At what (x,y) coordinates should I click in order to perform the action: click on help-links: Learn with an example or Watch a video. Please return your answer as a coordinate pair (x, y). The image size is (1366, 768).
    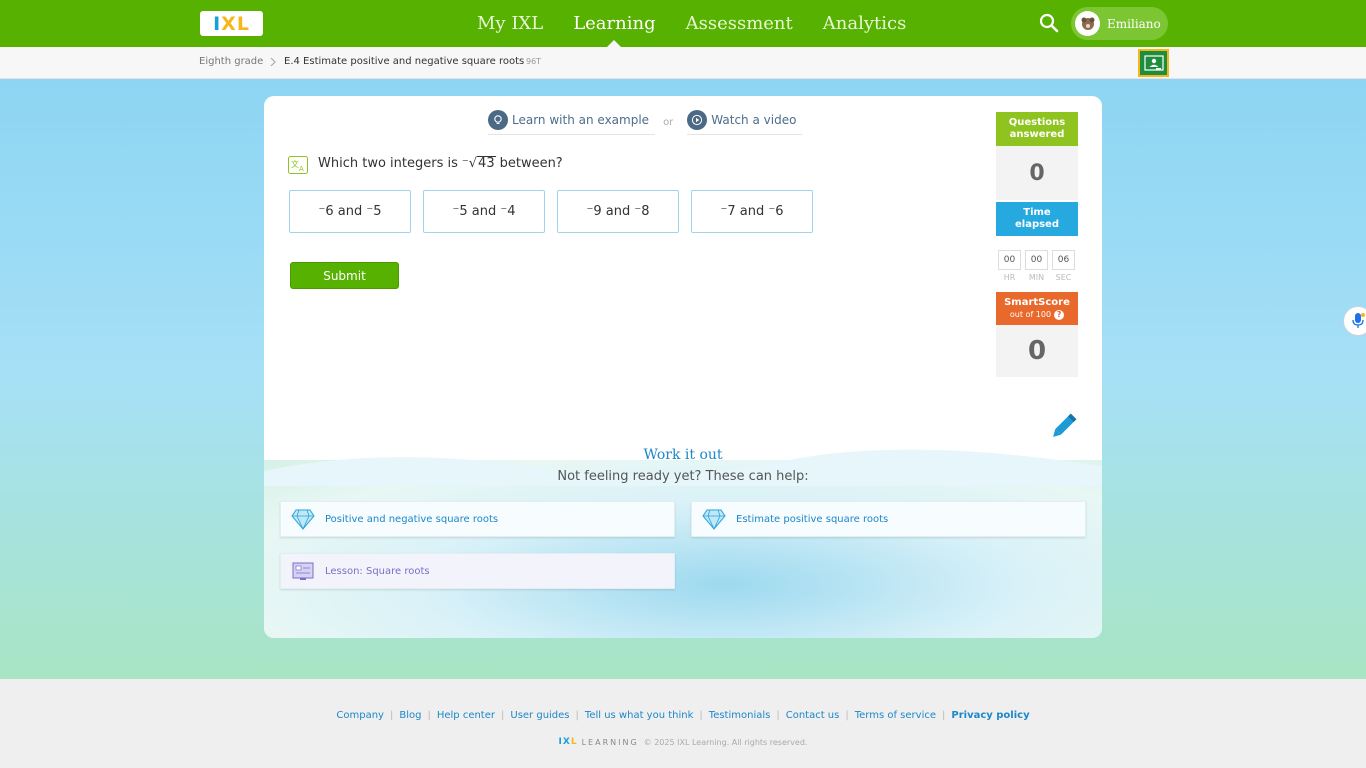
    Looking at the image, I should click on (645, 122).